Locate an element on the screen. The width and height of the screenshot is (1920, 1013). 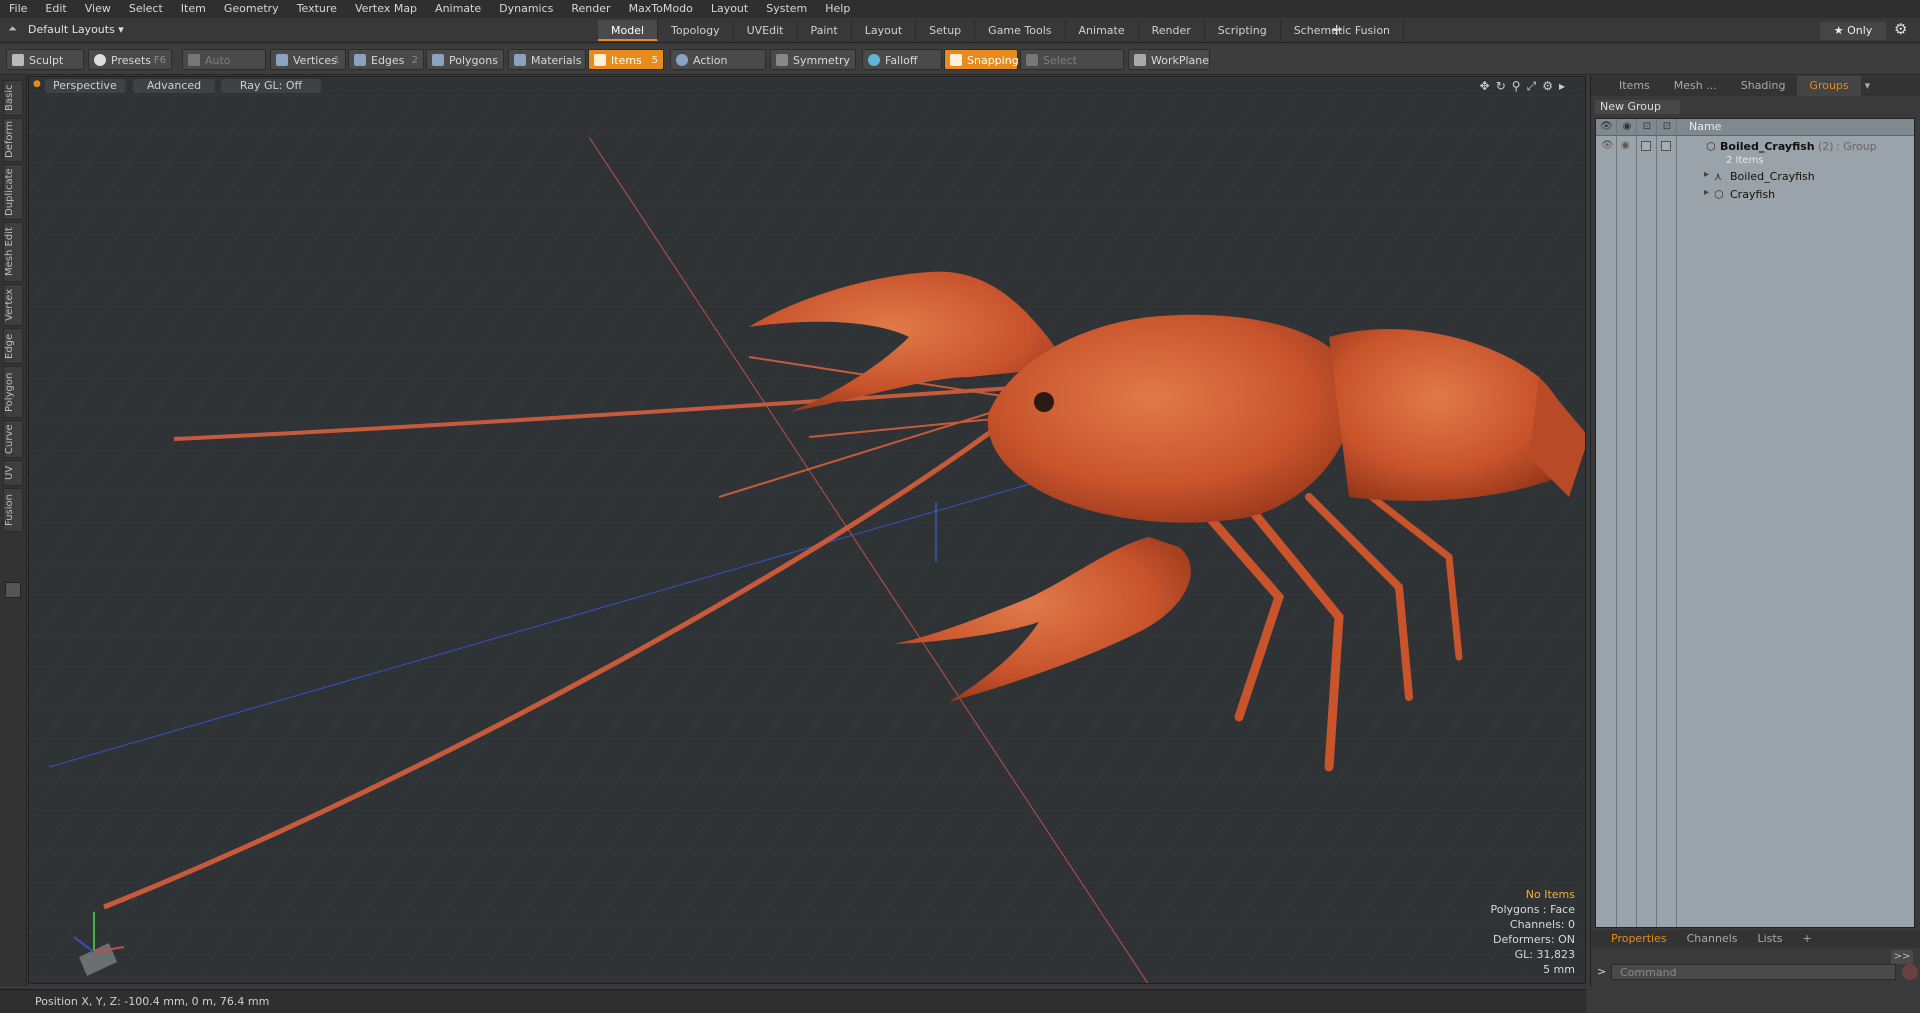
maximize-icon: ⤢ is located at coordinates (1532, 86).